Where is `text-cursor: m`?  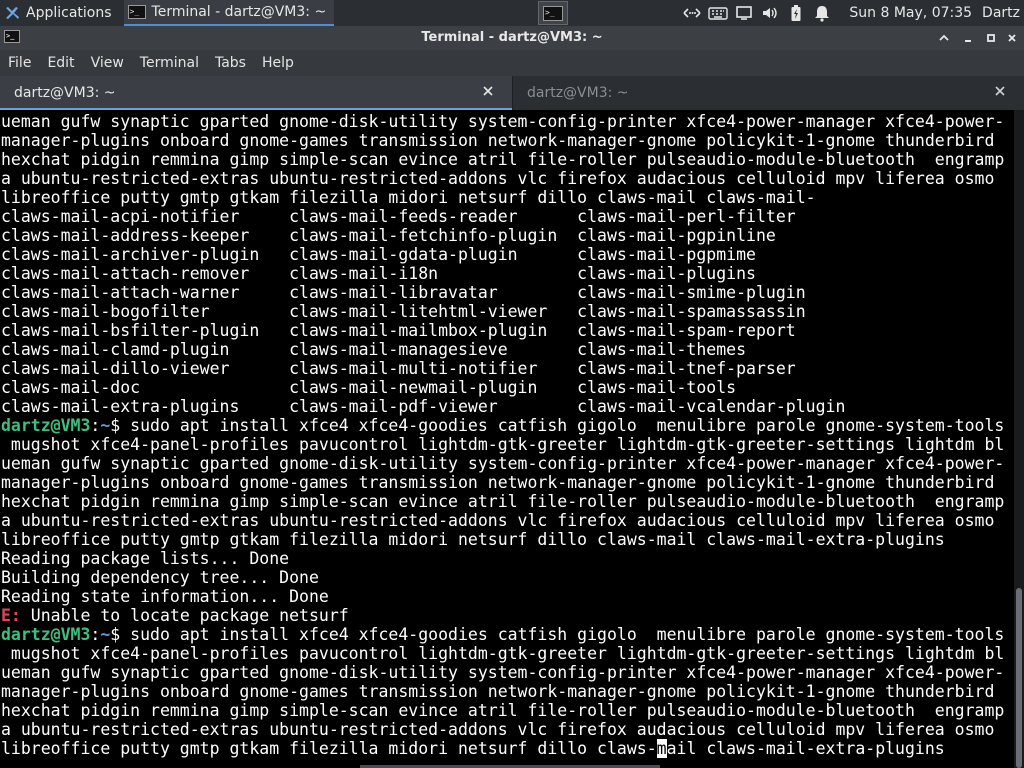
text-cursor: m is located at coordinates (661, 748).